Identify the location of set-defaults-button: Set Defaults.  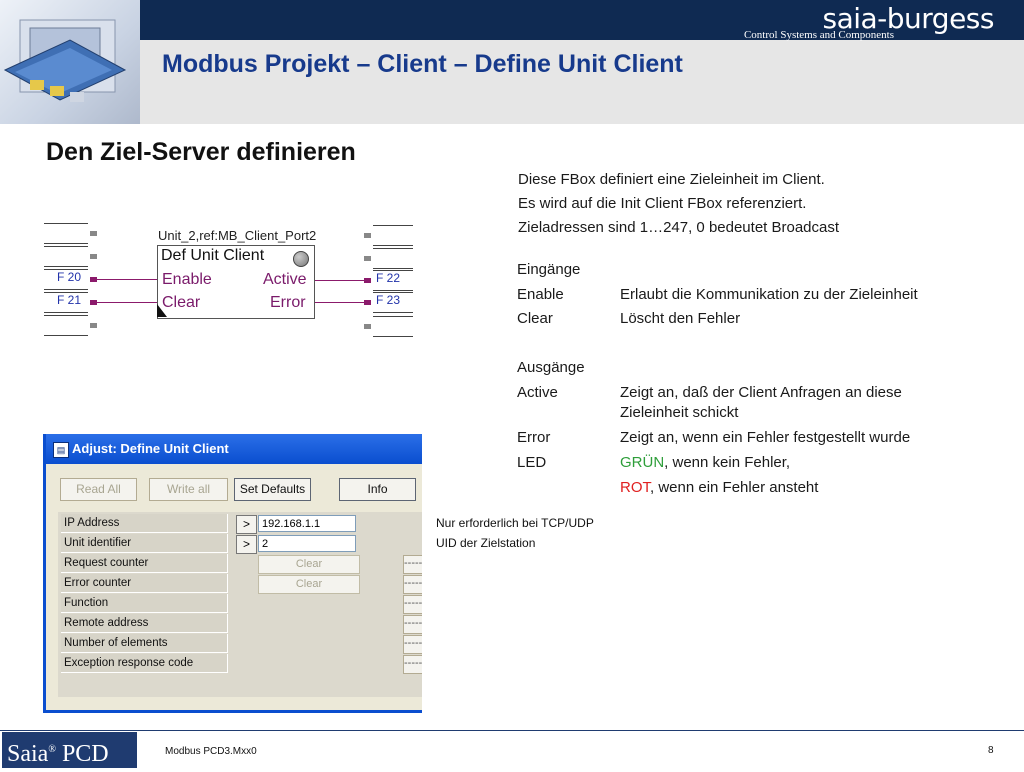
(272, 489).